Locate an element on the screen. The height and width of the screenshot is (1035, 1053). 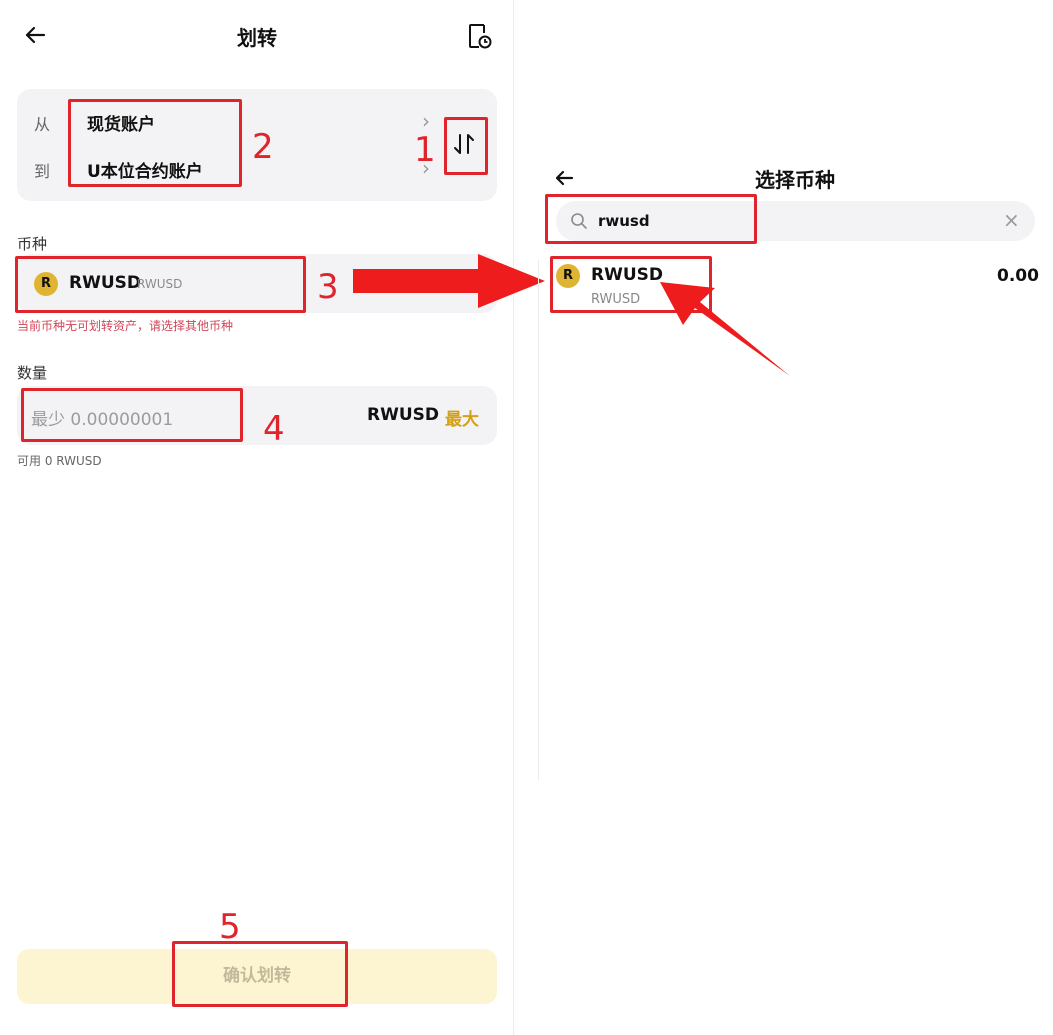
annotation-pointer-icon is located at coordinates (725, 329).